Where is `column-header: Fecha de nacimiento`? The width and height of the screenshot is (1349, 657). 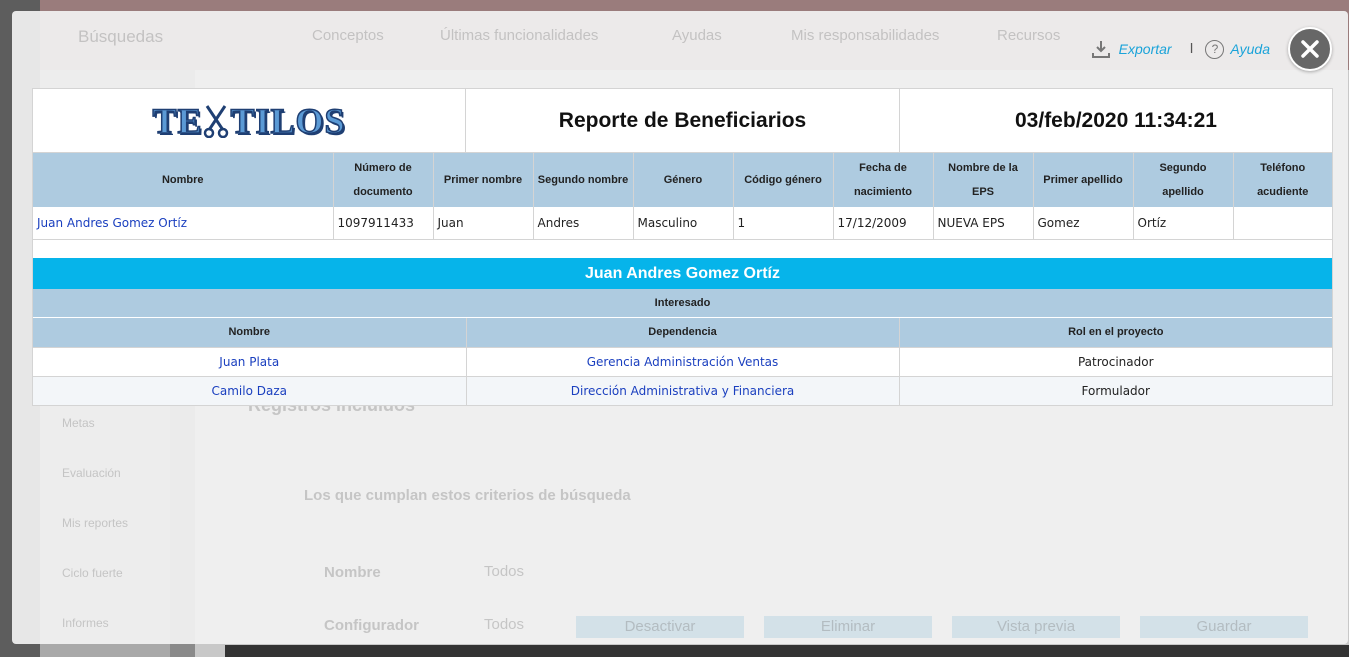
column-header: Fecha de nacimiento is located at coordinates (883, 180).